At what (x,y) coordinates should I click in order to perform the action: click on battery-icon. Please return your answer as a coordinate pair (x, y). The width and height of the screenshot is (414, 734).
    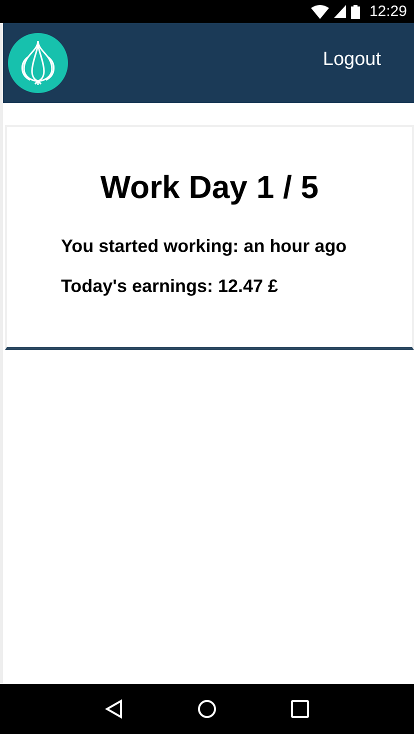
    Looking at the image, I should click on (355, 11).